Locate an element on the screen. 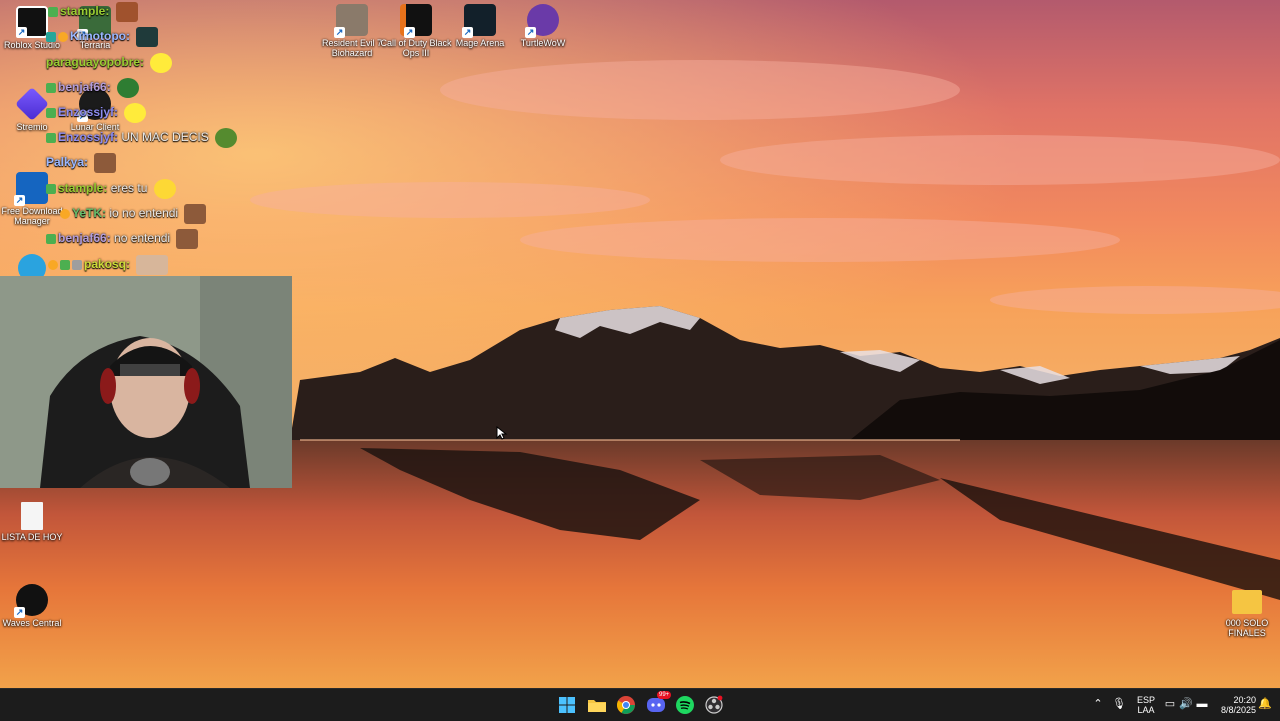  desktop-icon-label: LISTA DE HOY is located at coordinates (32, 537).